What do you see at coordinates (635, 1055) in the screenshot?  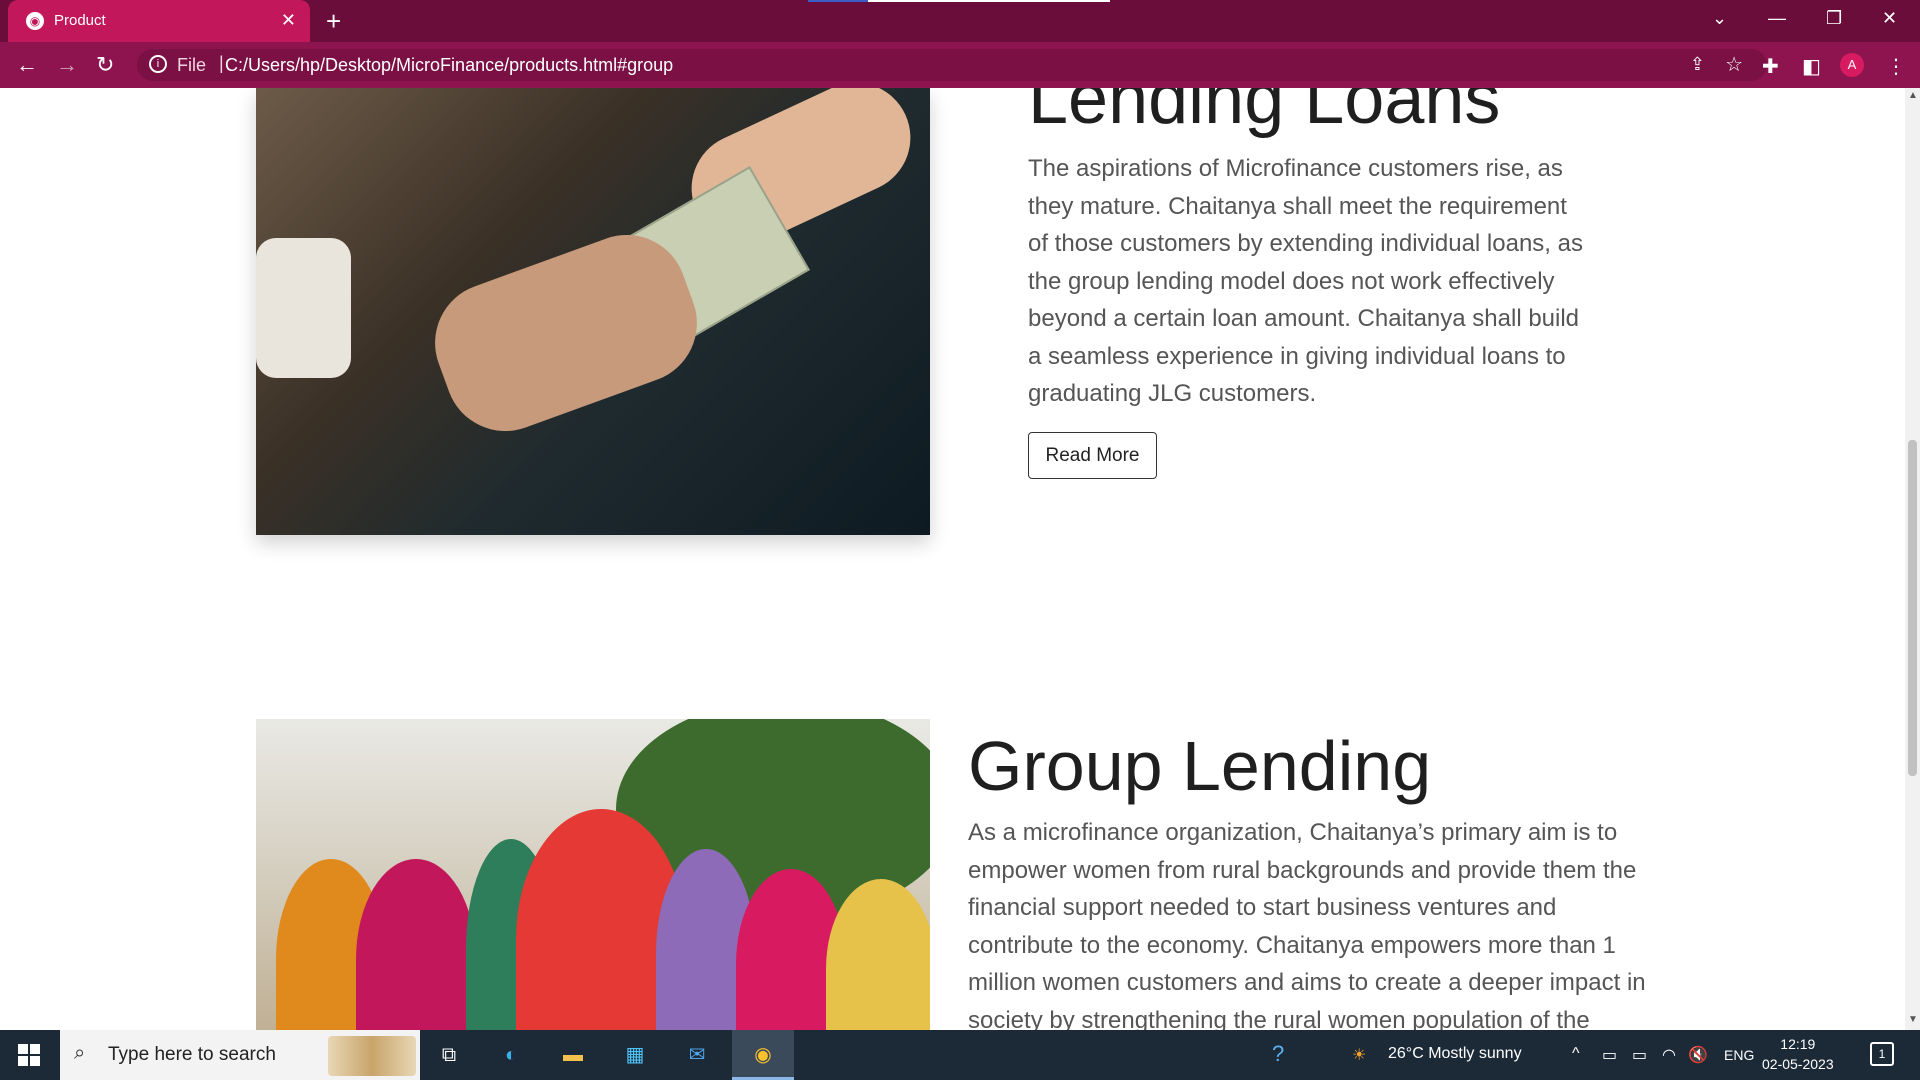 I see `microsoft-store-icon: ▦` at bounding box center [635, 1055].